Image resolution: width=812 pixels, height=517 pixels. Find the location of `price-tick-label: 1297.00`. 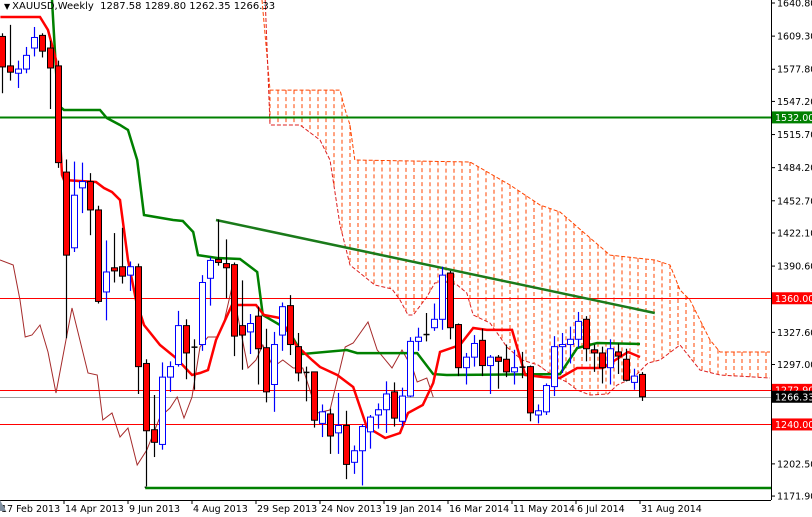

price-tick-label: 1297.00 is located at coordinates (794, 365).